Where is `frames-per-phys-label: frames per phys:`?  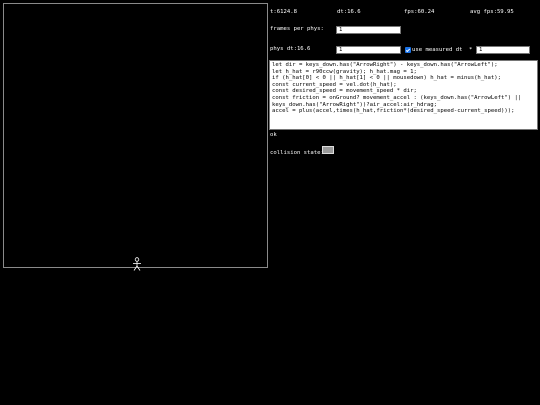
frames-per-phys-label: frames per phys: is located at coordinates (297, 29).